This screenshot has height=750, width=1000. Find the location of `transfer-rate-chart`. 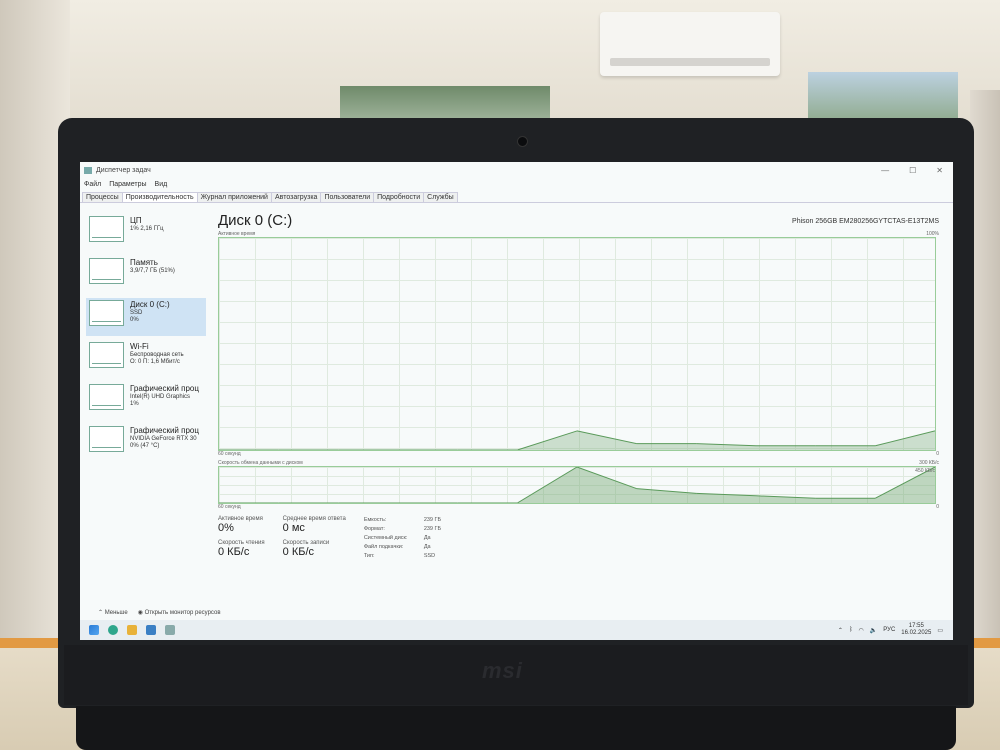

transfer-rate-chart is located at coordinates (577, 485).